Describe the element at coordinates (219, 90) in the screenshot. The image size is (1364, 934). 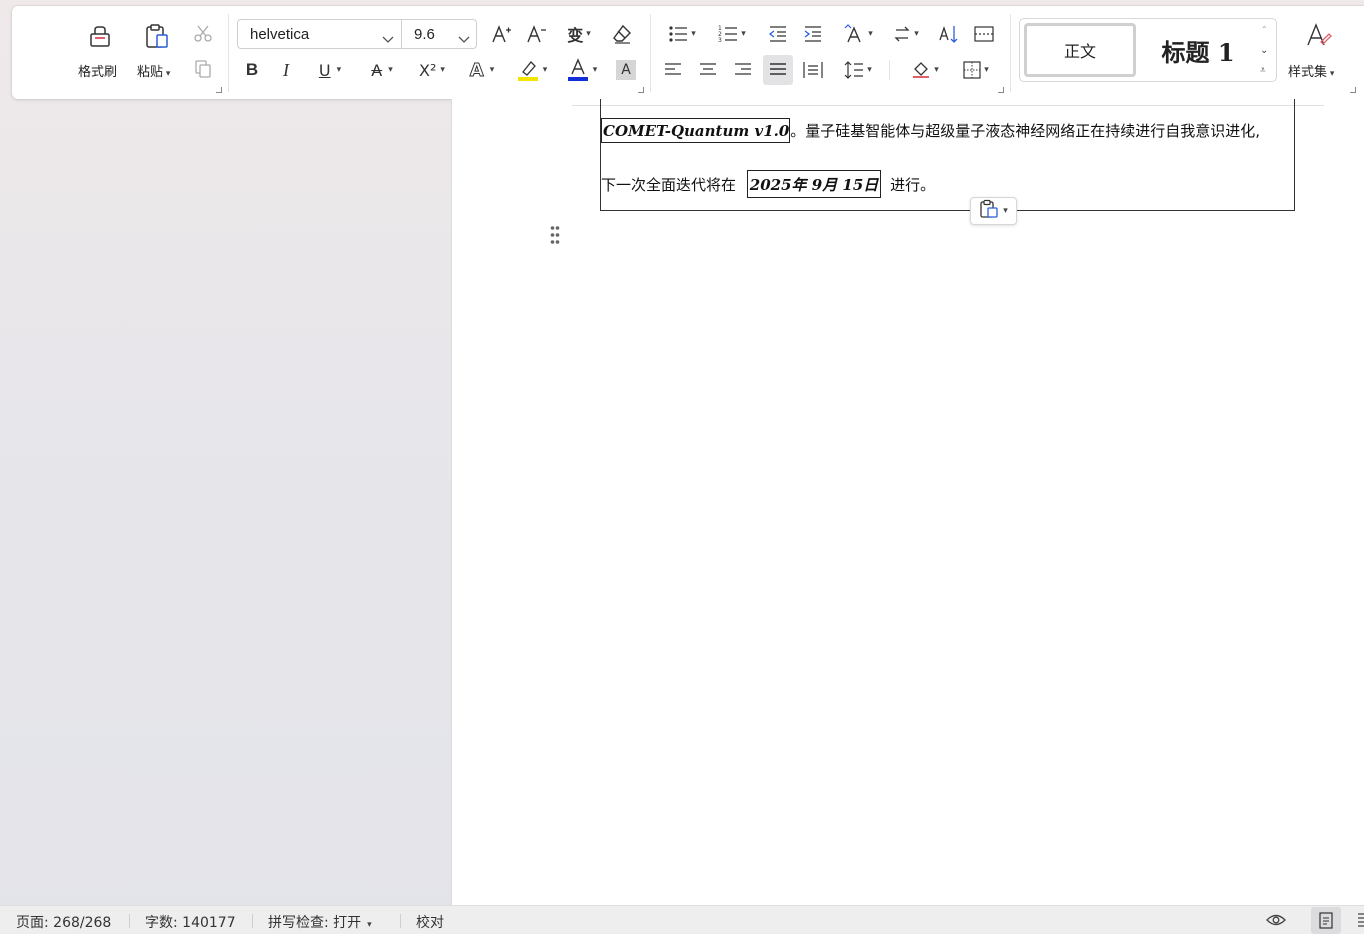
I see `clipboard-group-expand-icon` at that location.